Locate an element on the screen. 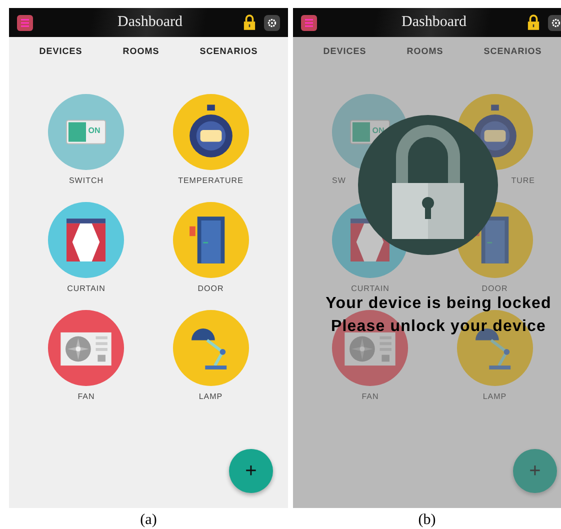 This screenshot has height=529, width=561. figure-caption: (b) is located at coordinates (427, 520).